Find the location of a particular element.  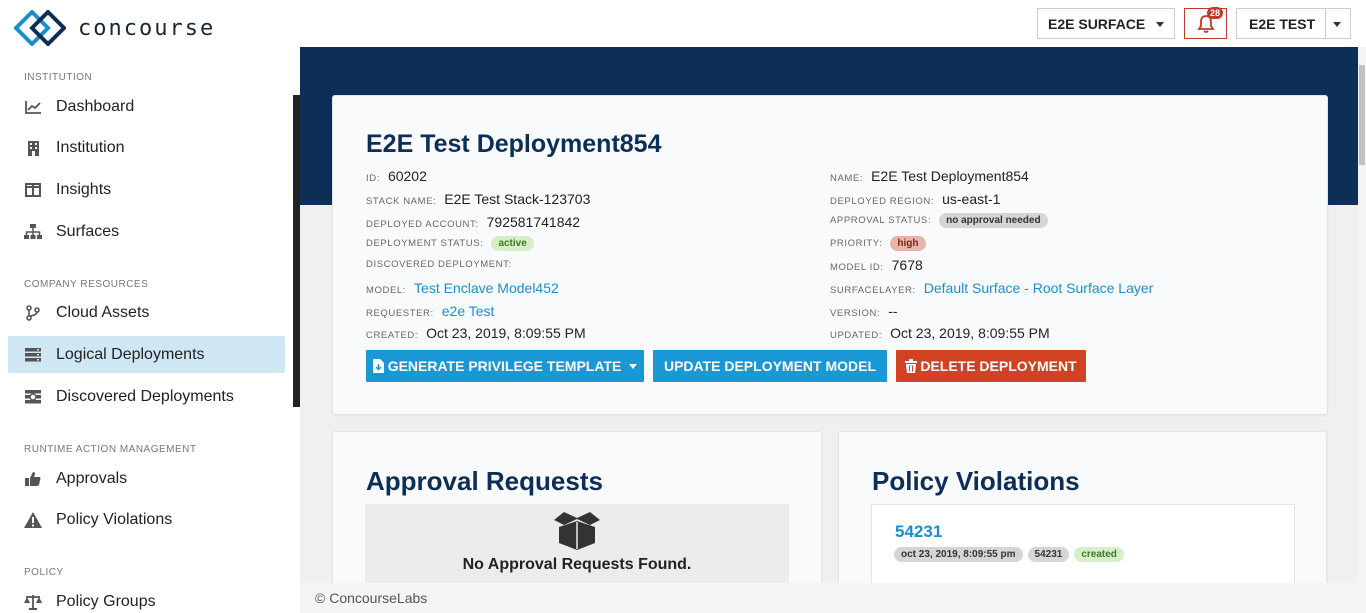

field-label: DEPLOYED REGION: is located at coordinates (882, 201).